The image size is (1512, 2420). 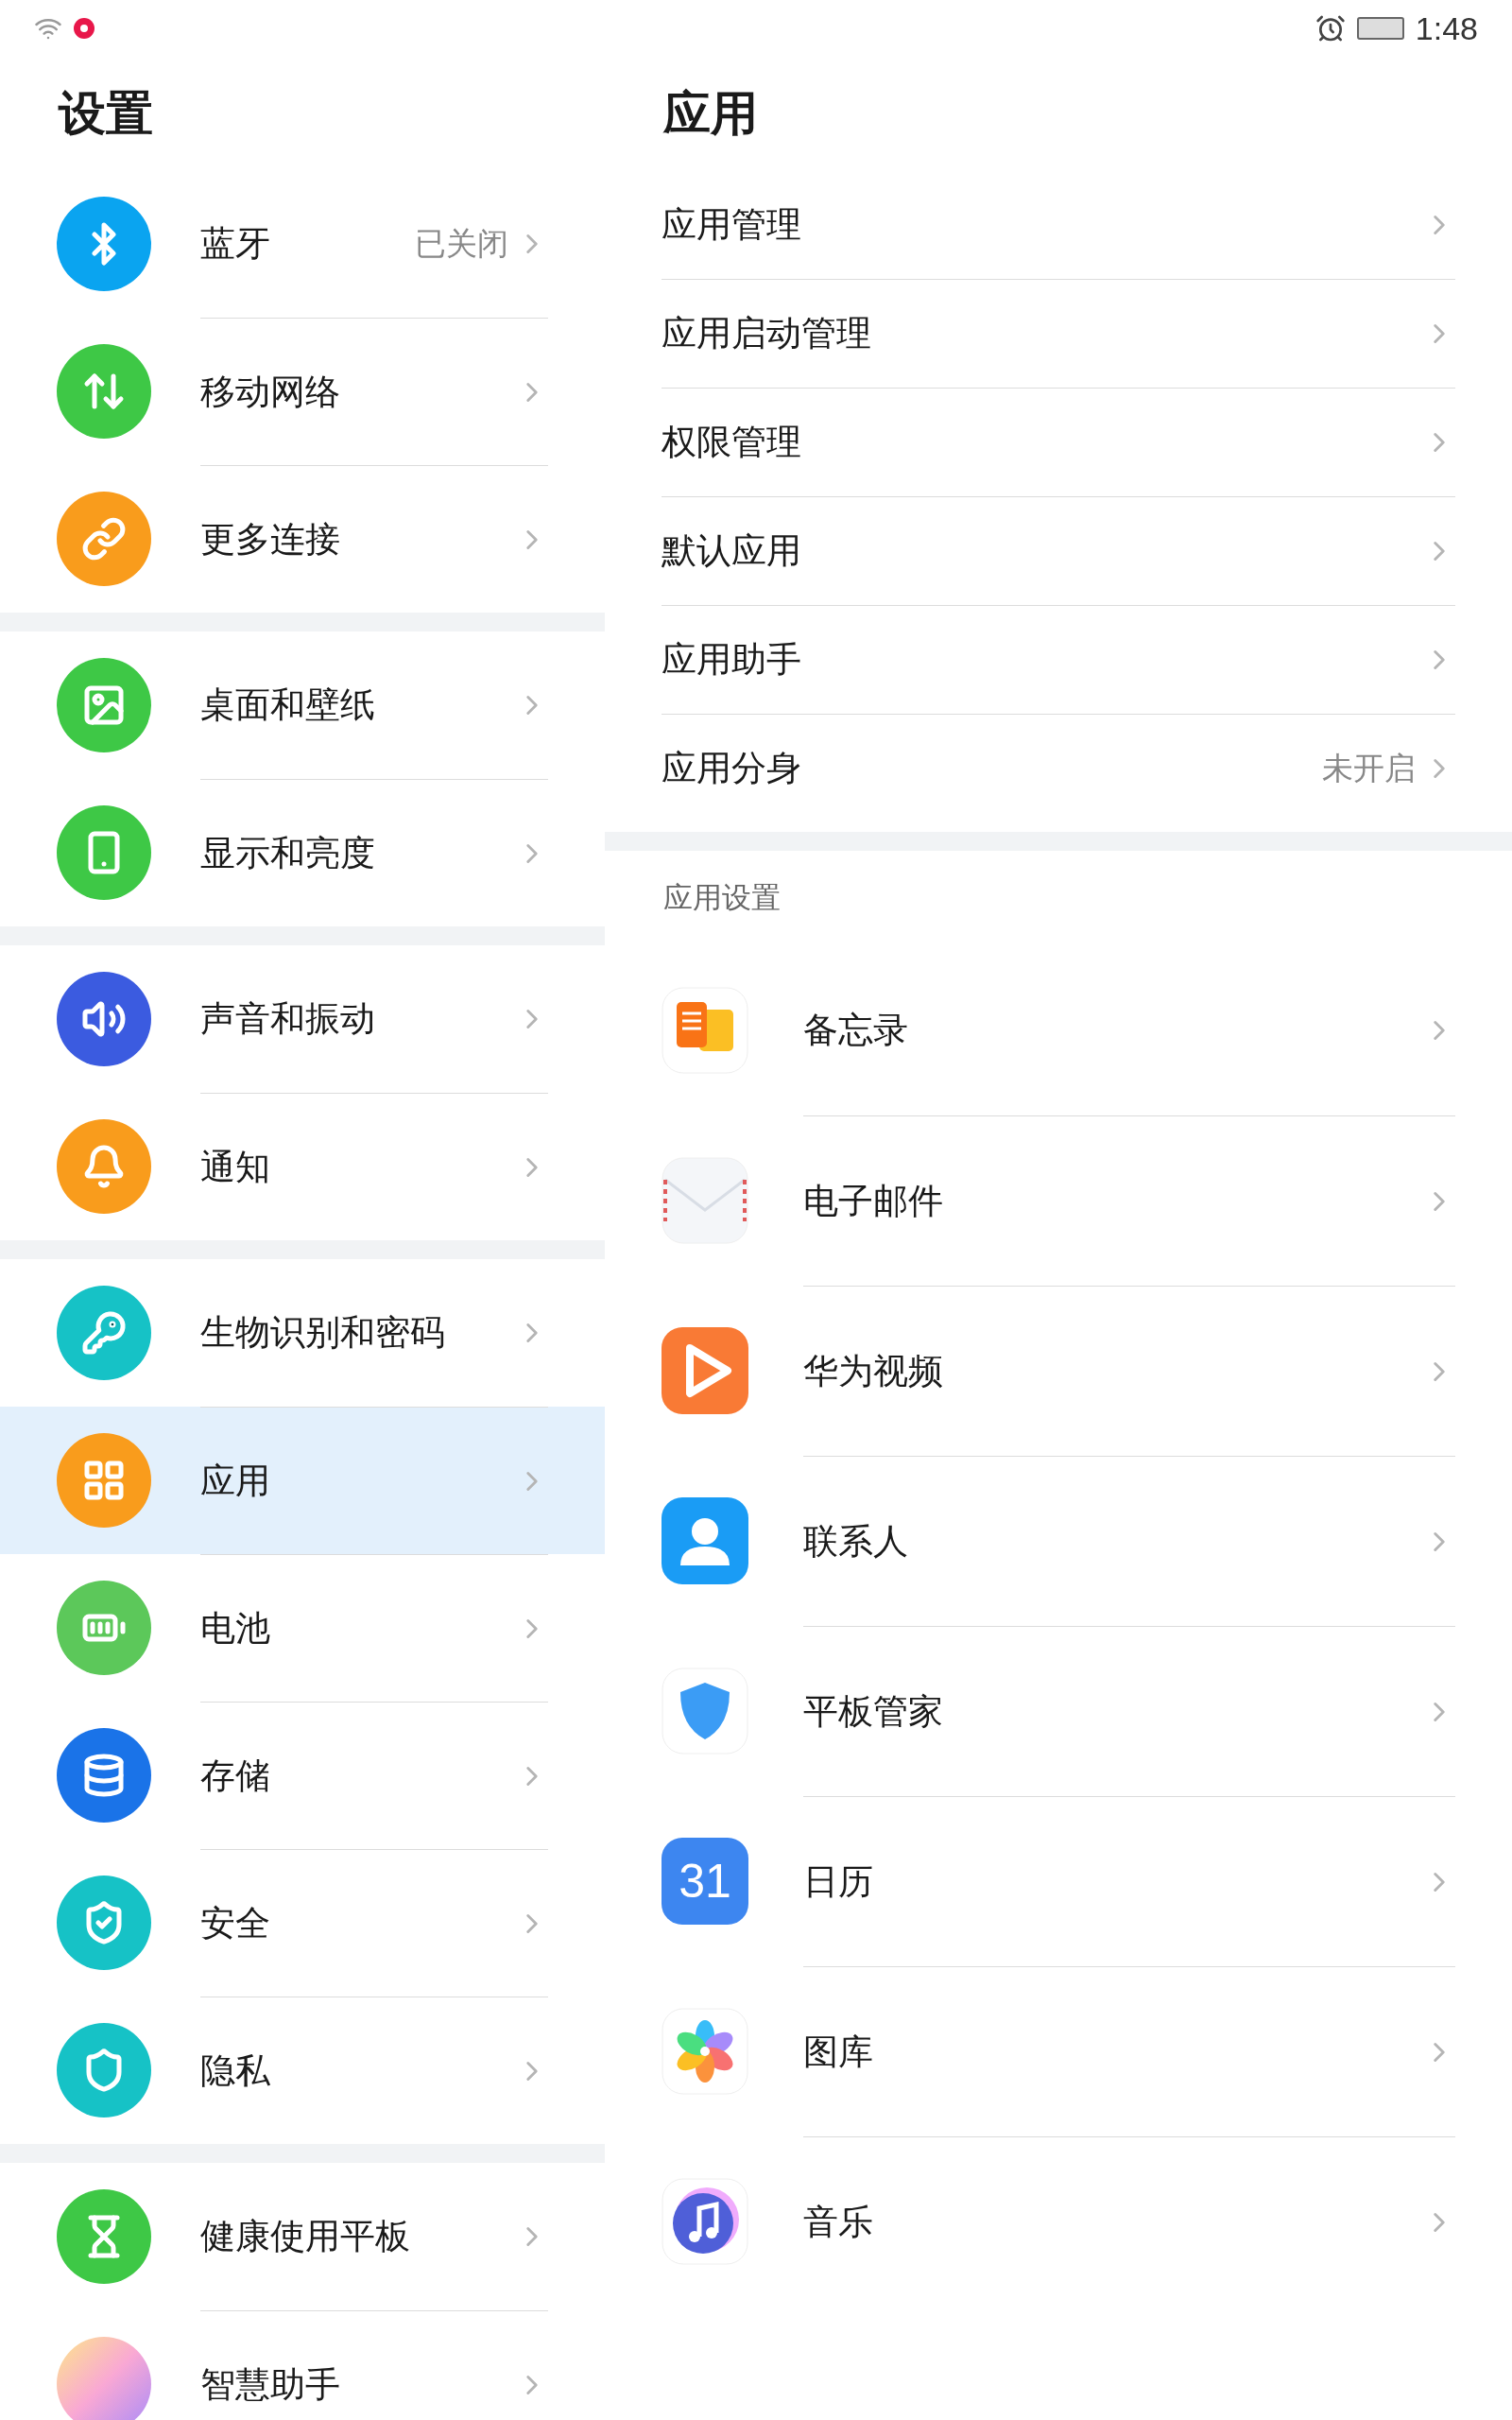 What do you see at coordinates (873, 1371) in the screenshot?
I see `app-label: 华为视频` at bounding box center [873, 1371].